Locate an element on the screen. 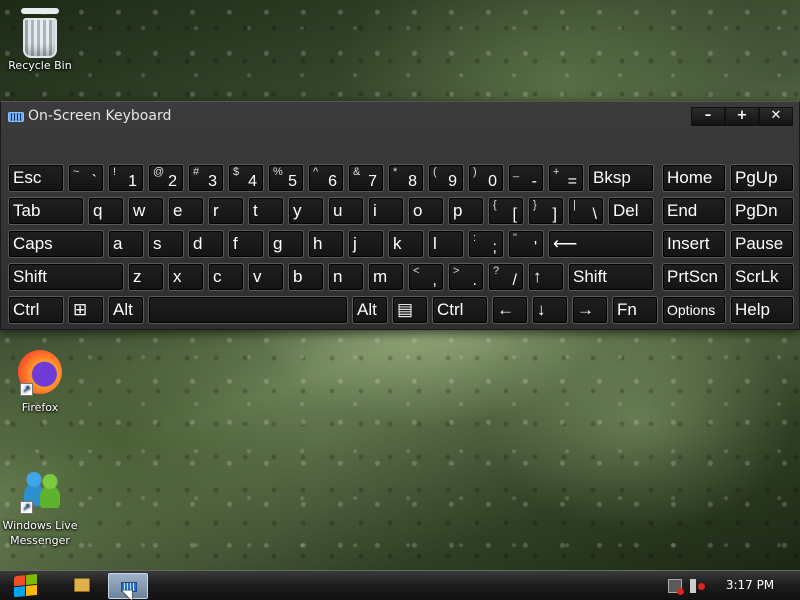  key-6: ^ 6 is located at coordinates (326, 178).